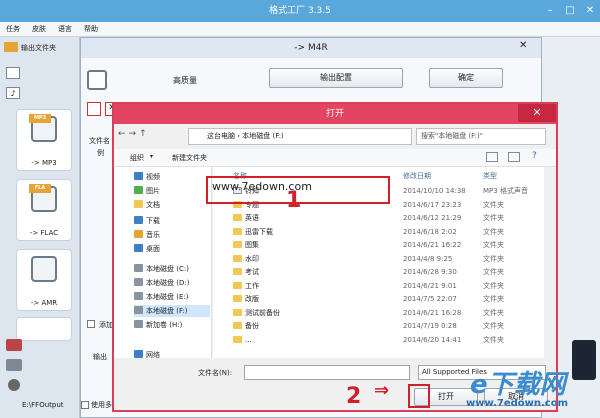 The width and height of the screenshot is (600, 418). I want to click on flac-icon: FLA, so click(43, 198).